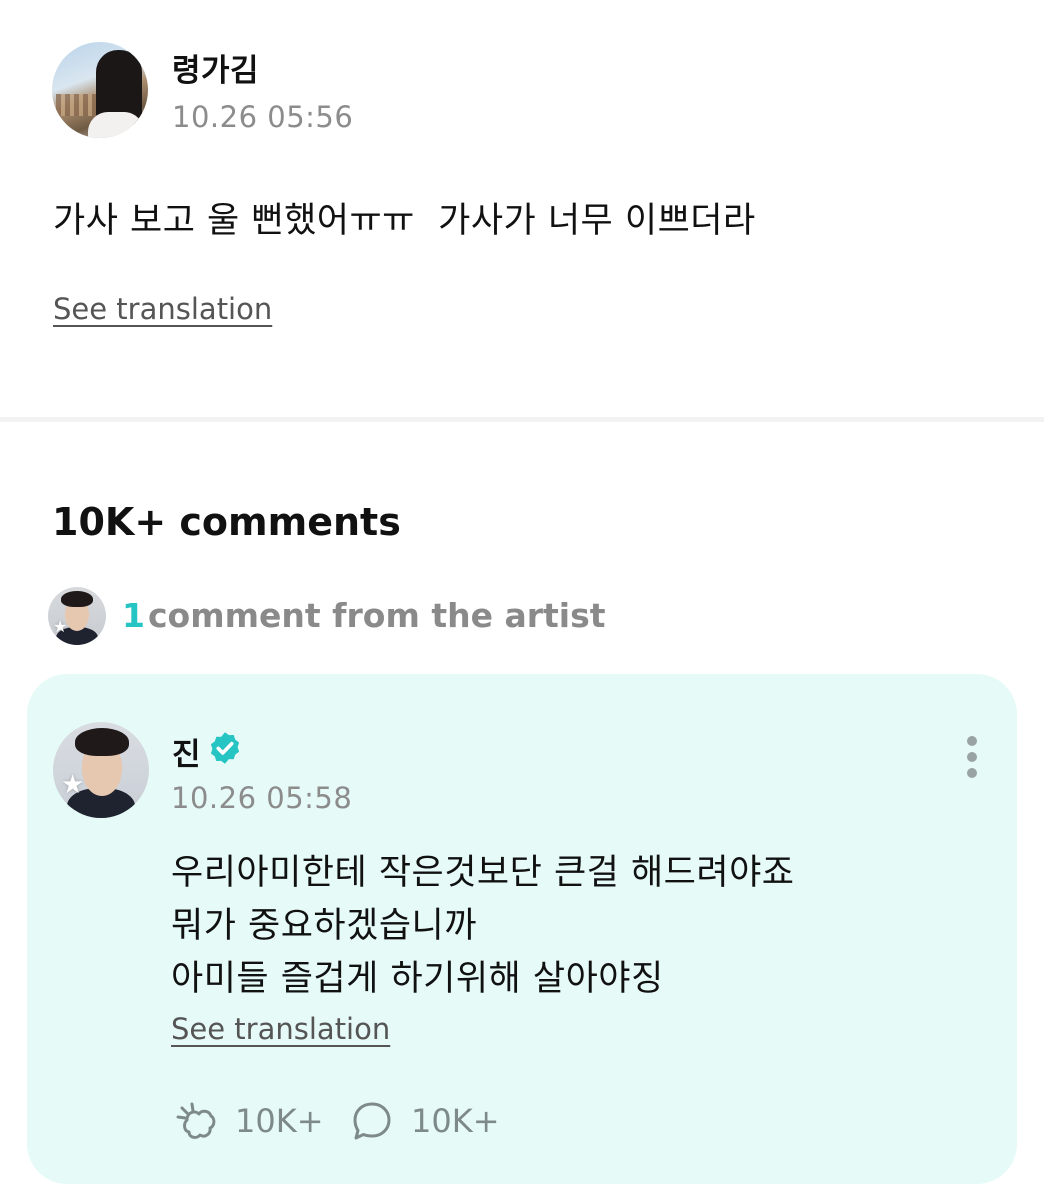 This screenshot has width=1044, height=1200. I want to click on artist-comment-count: 1, so click(133, 615).